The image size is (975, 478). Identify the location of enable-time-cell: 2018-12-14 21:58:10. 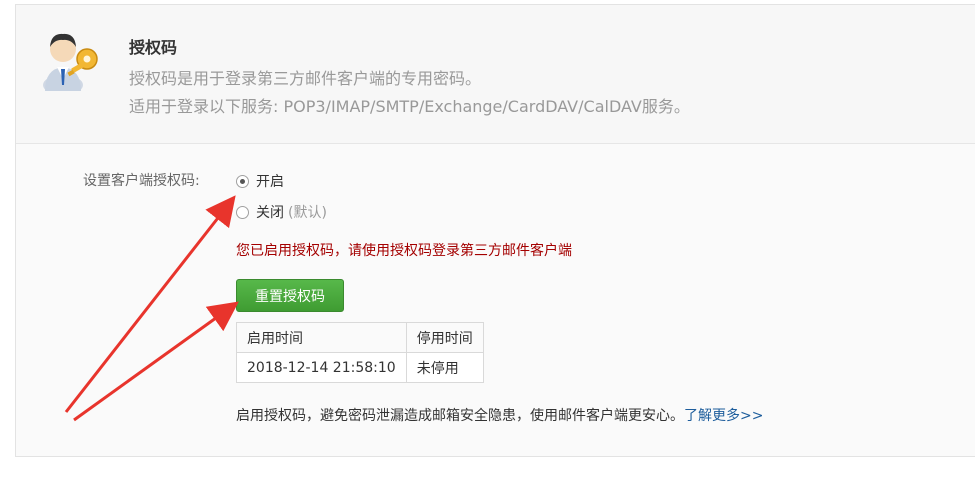
(321, 367).